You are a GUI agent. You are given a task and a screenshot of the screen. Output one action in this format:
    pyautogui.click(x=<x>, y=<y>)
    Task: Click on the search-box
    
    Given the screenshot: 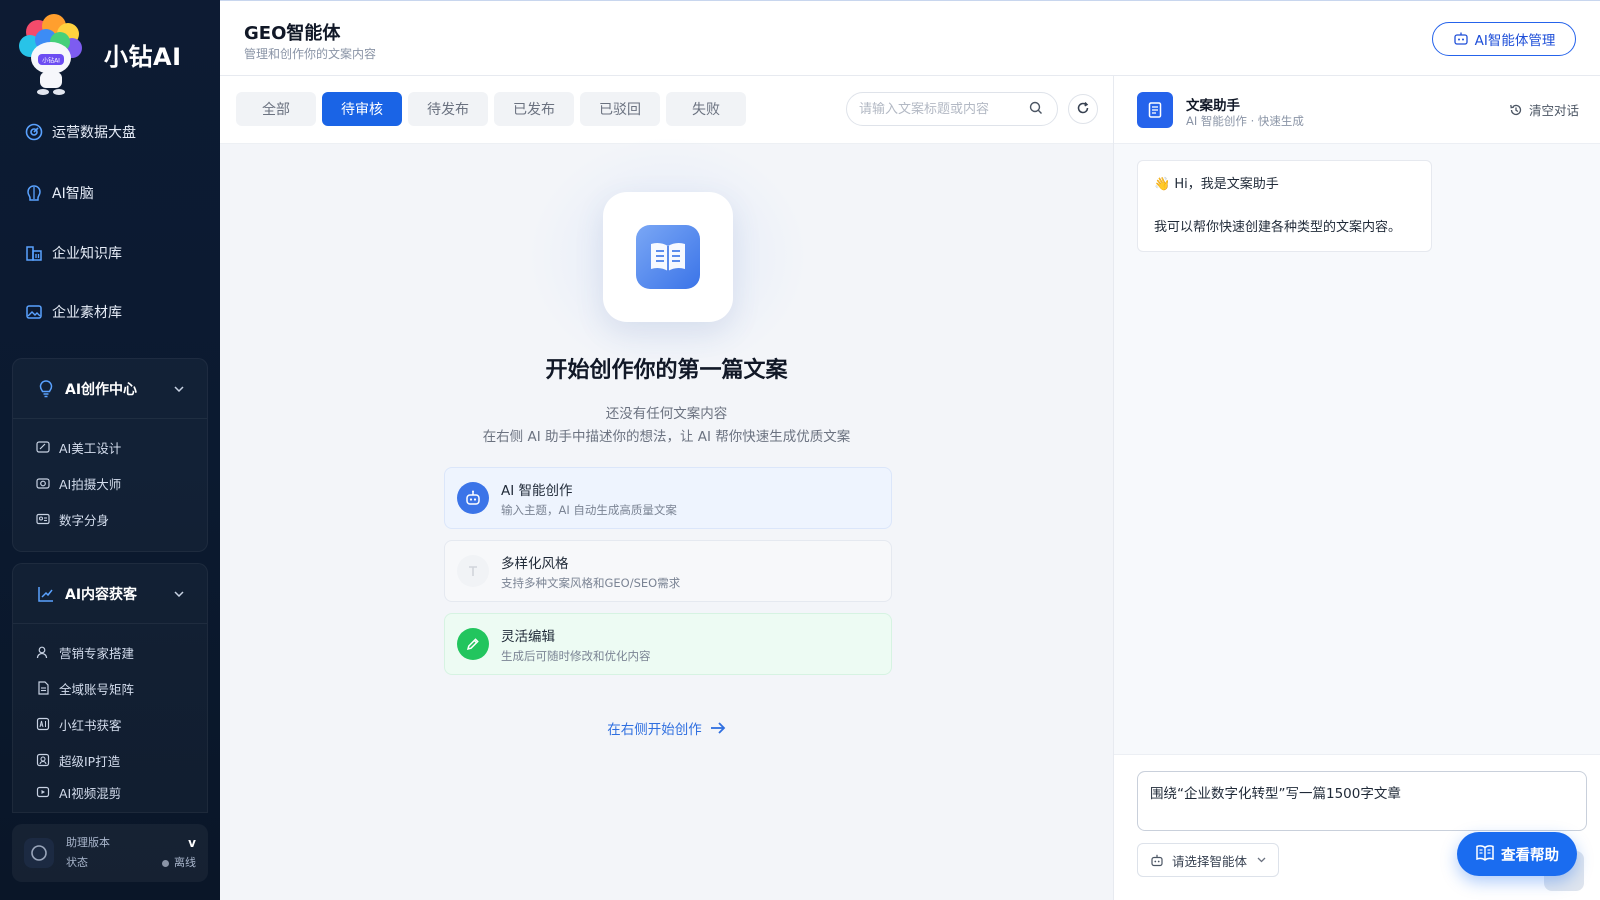 What is the action you would take?
    pyautogui.click(x=952, y=109)
    